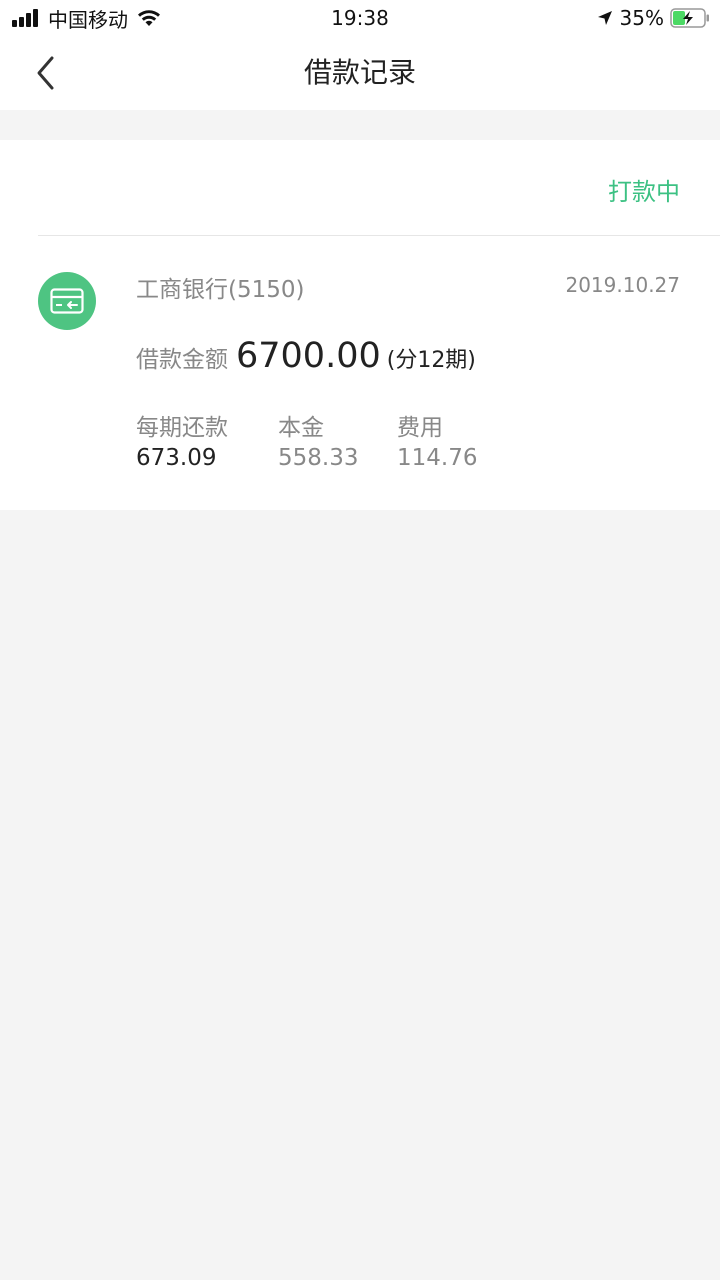 The height and width of the screenshot is (1280, 720). What do you see at coordinates (431, 360) in the screenshot?
I see `installment-term: (分12期)` at bounding box center [431, 360].